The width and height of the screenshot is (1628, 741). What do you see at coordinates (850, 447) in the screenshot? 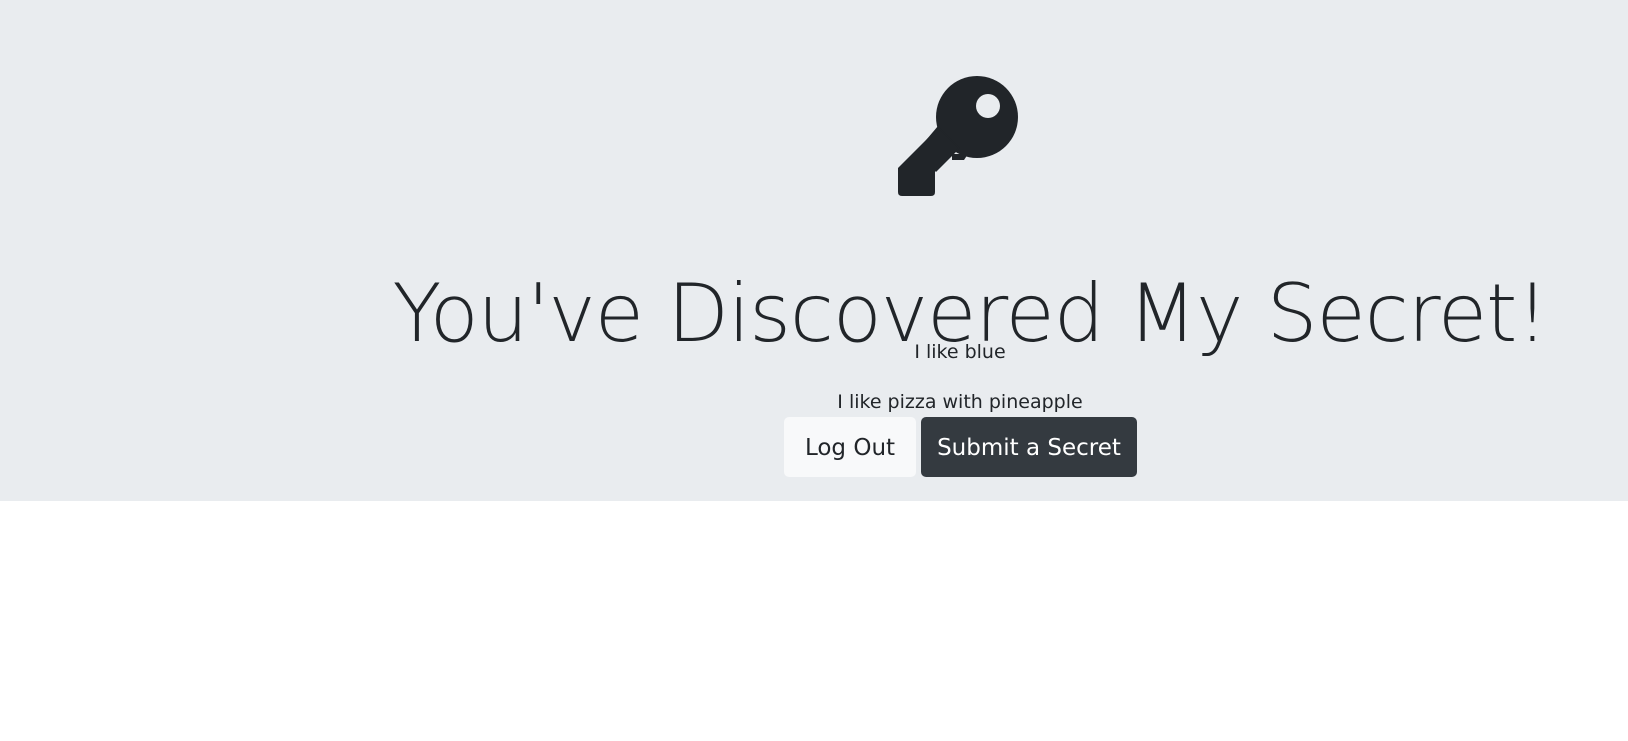
I see `log-out-button: Log Out` at bounding box center [850, 447].